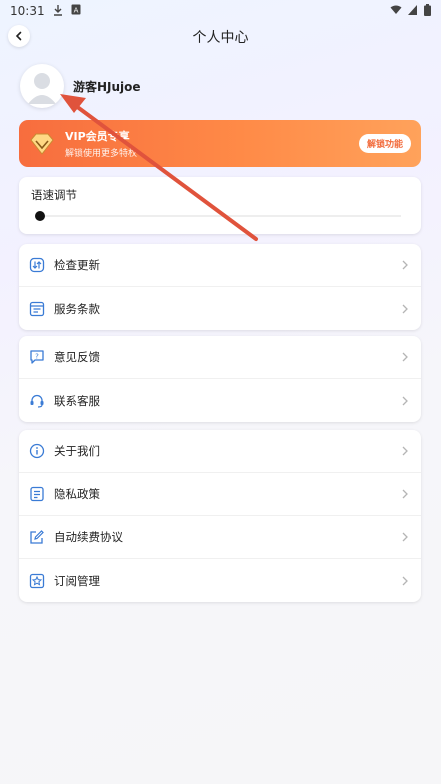 The width and height of the screenshot is (441, 784). What do you see at coordinates (101, 154) in the screenshot?
I see `vip-subtitle: 解锁使用更多特权` at bounding box center [101, 154].